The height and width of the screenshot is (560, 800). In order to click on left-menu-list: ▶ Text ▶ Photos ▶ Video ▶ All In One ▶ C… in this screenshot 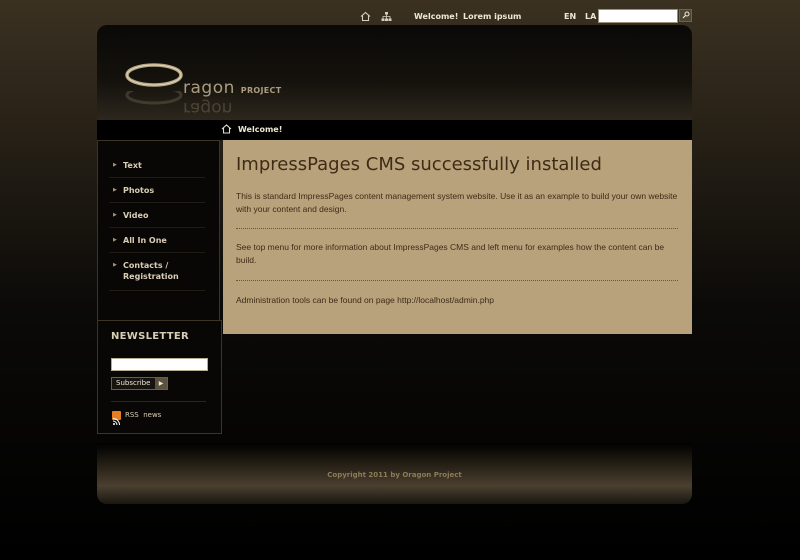, I will do `click(157, 222)`.